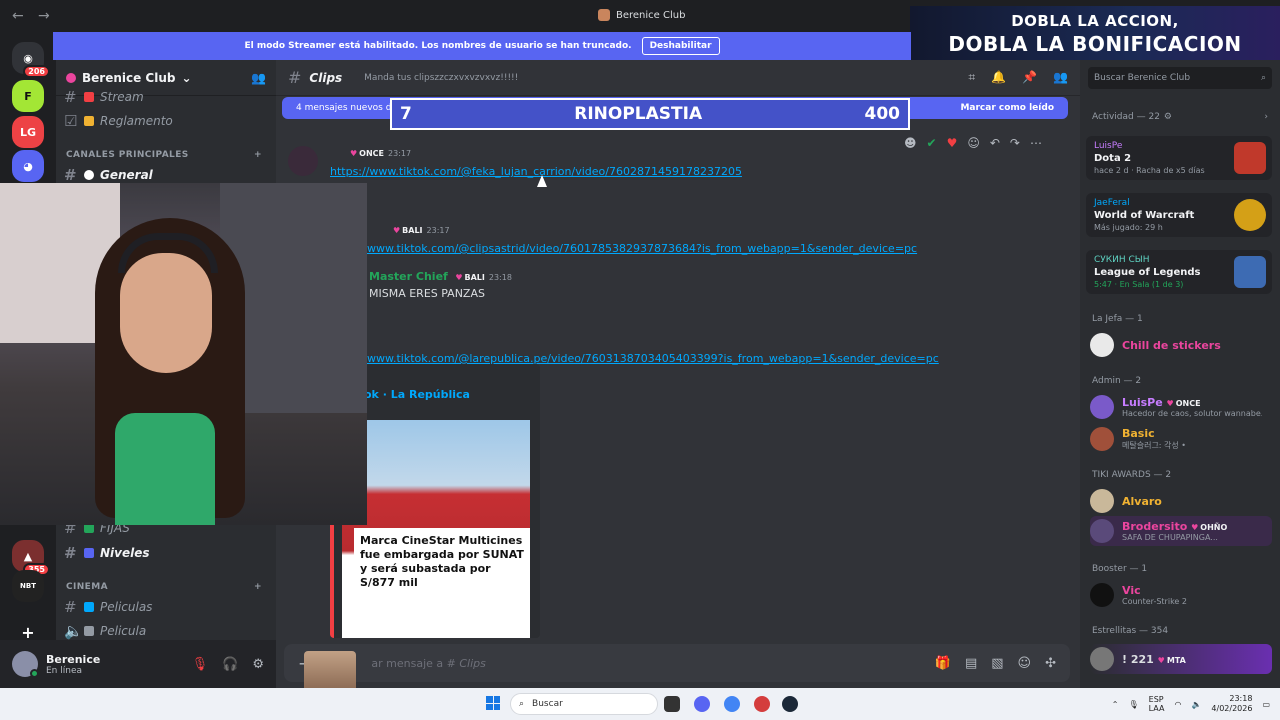 This screenshot has width=1280, height=720. What do you see at coordinates (427, 293) in the screenshot?
I see `message-text: MISMA ERES PANZAS` at bounding box center [427, 293].